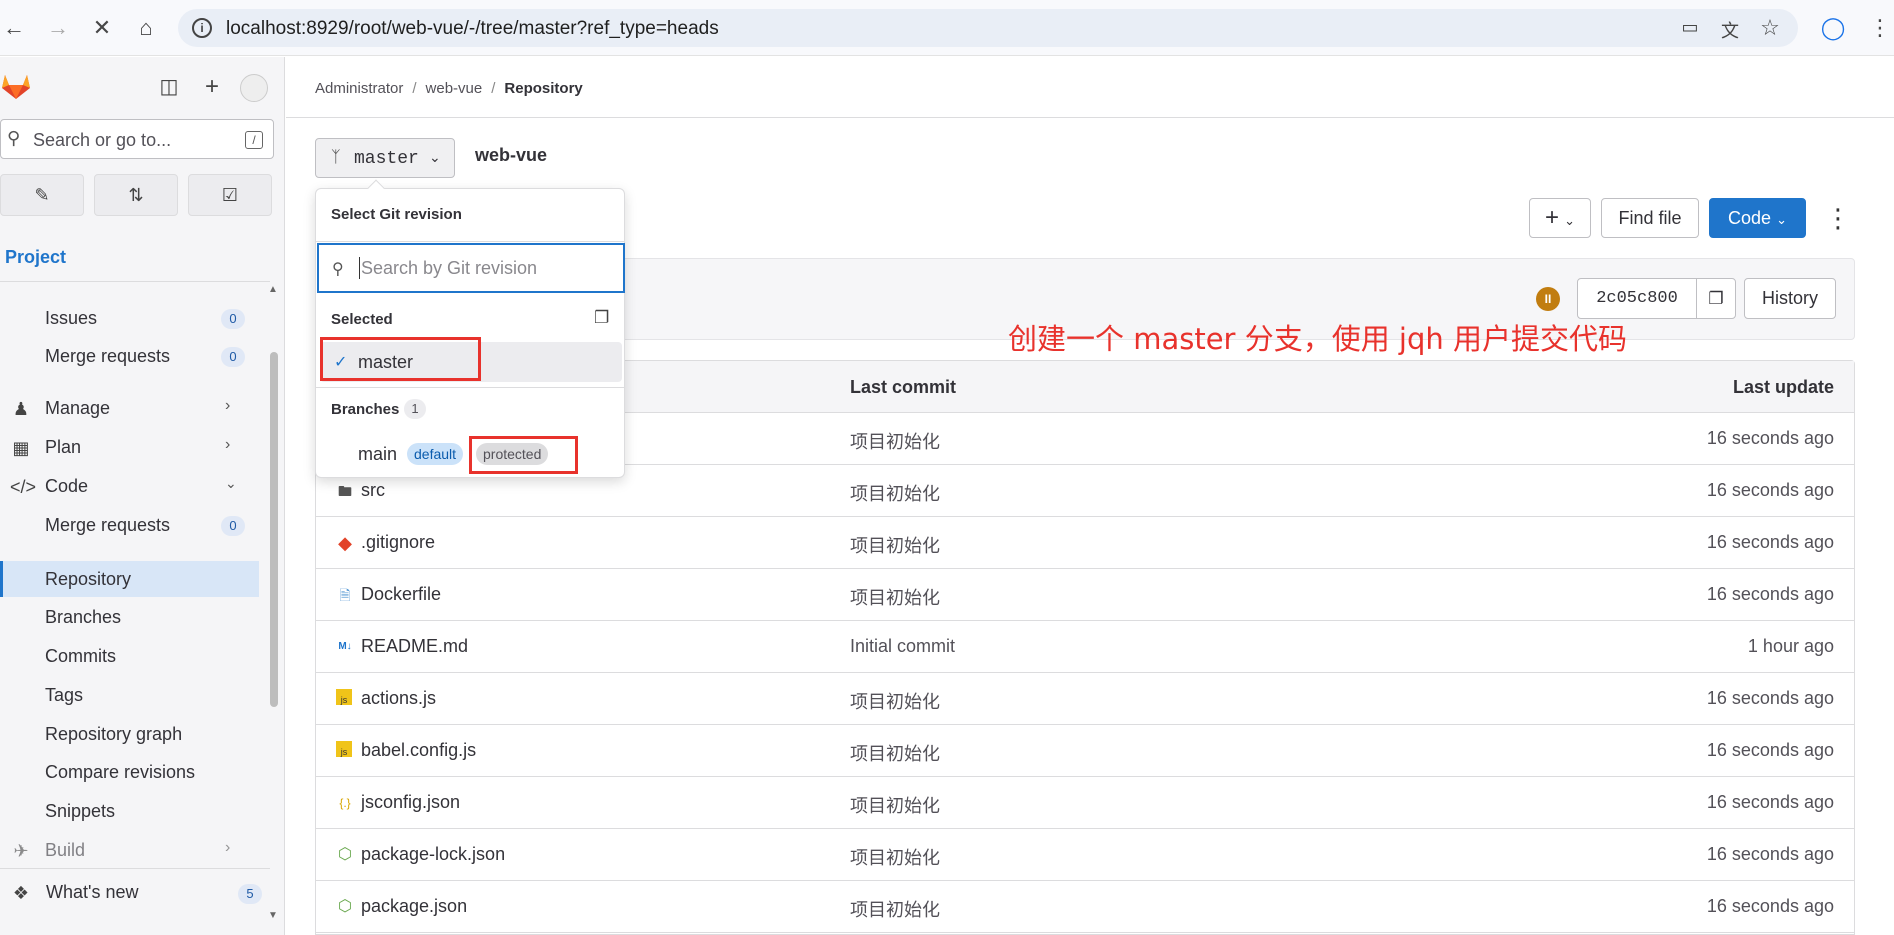  I want to click on copy-icon: ❐, so click(601, 318).